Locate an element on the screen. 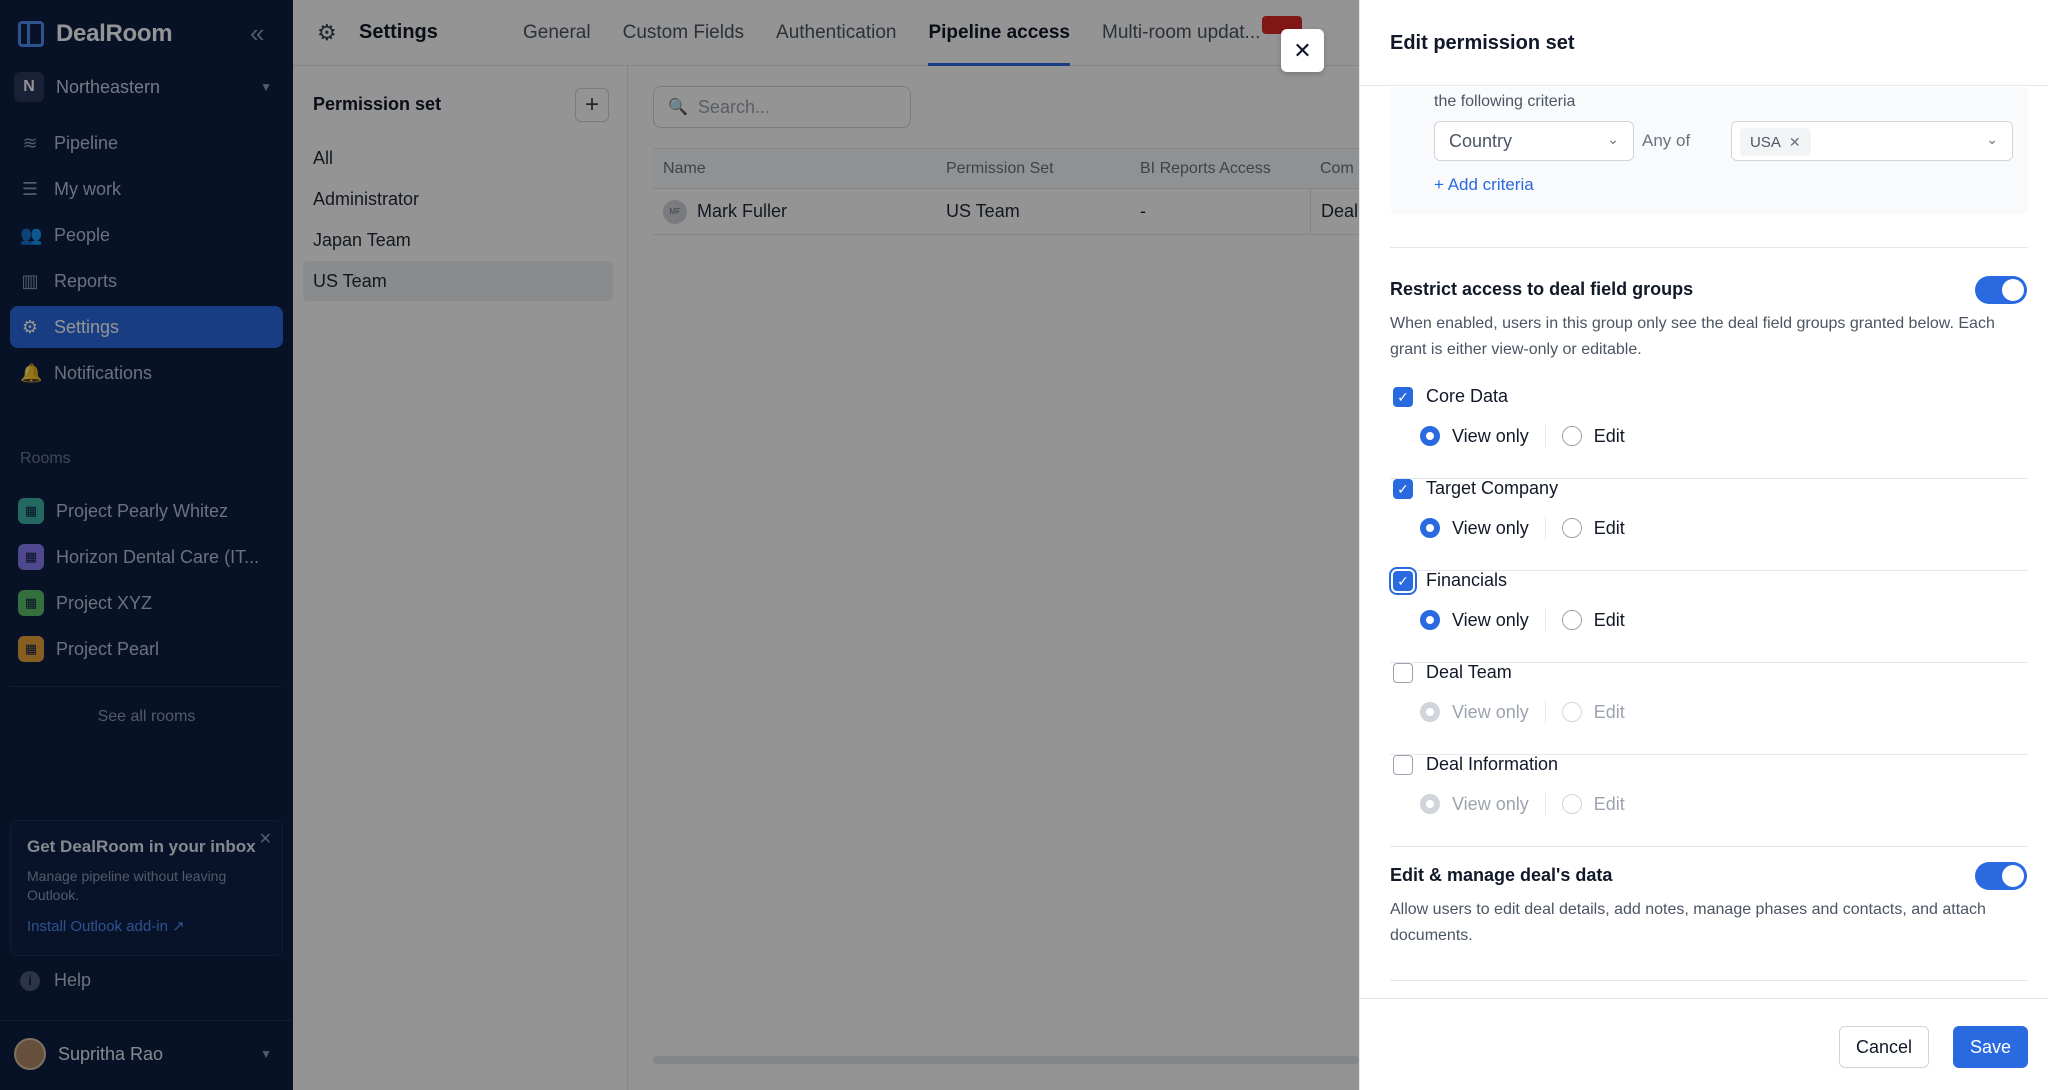 This screenshot has height=1090, width=2048. close-drawer-button: ✕ is located at coordinates (1302, 50).